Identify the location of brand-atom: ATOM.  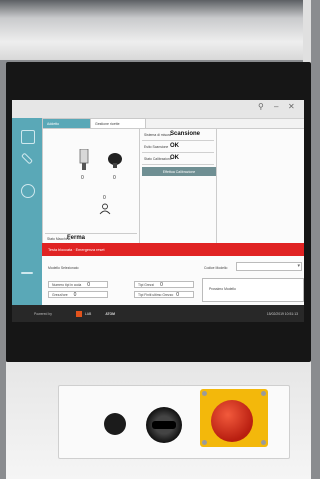
(110, 313).